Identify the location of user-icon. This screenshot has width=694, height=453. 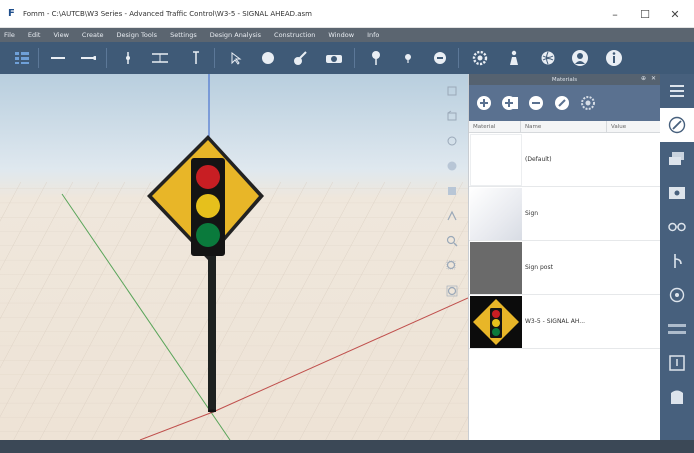
(580, 58).